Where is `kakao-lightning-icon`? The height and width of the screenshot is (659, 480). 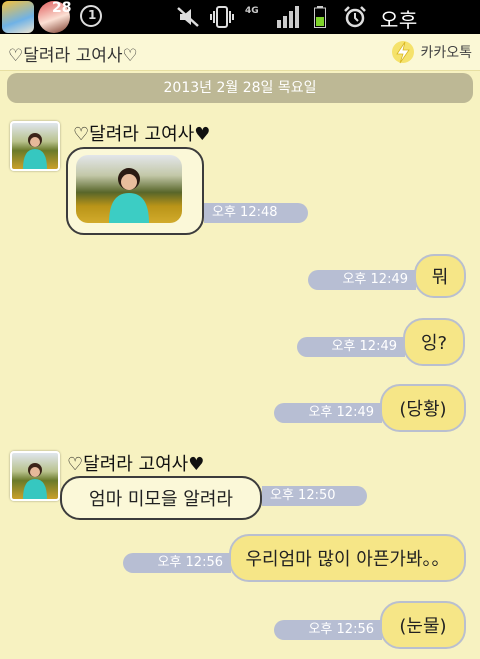 kakao-lightning-icon is located at coordinates (403, 52).